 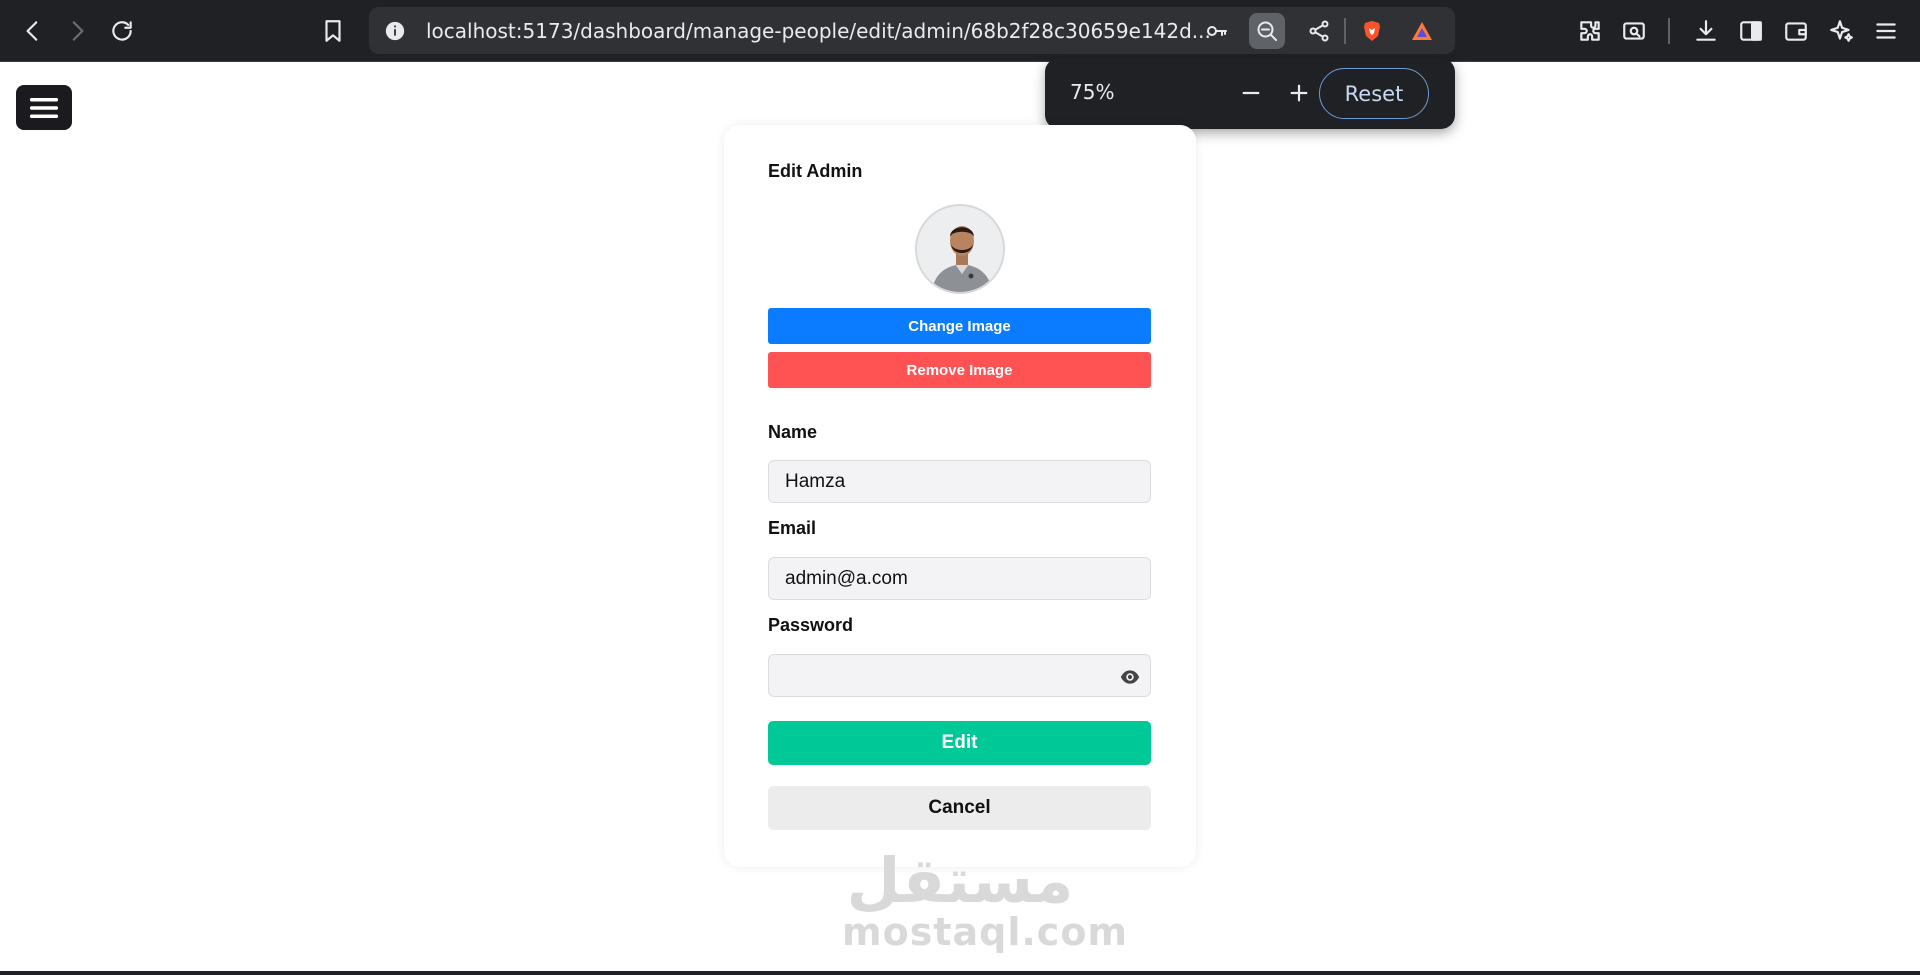 I want to click on back-button, so click(x=33, y=31).